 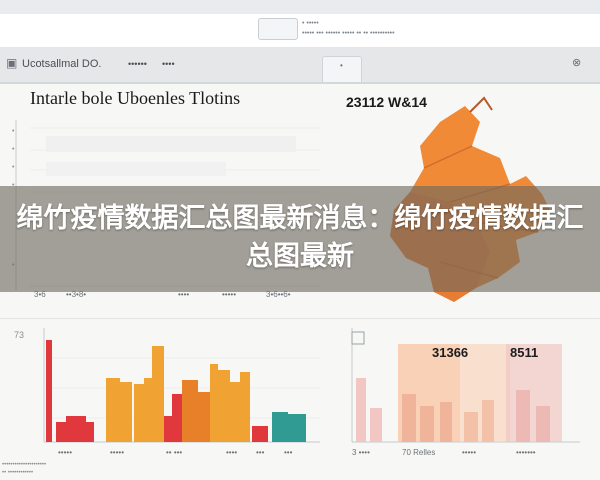 I want to click on lower-right-x-label-2: 70 Relles, so click(x=419, y=452).